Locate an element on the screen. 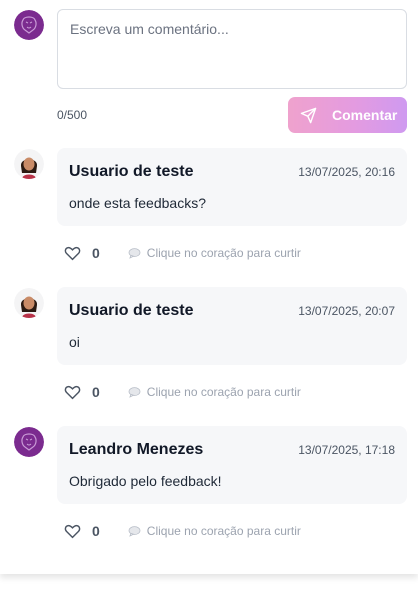 This screenshot has width=418, height=591. comment-text: onde esta feedbacks? is located at coordinates (137, 203).